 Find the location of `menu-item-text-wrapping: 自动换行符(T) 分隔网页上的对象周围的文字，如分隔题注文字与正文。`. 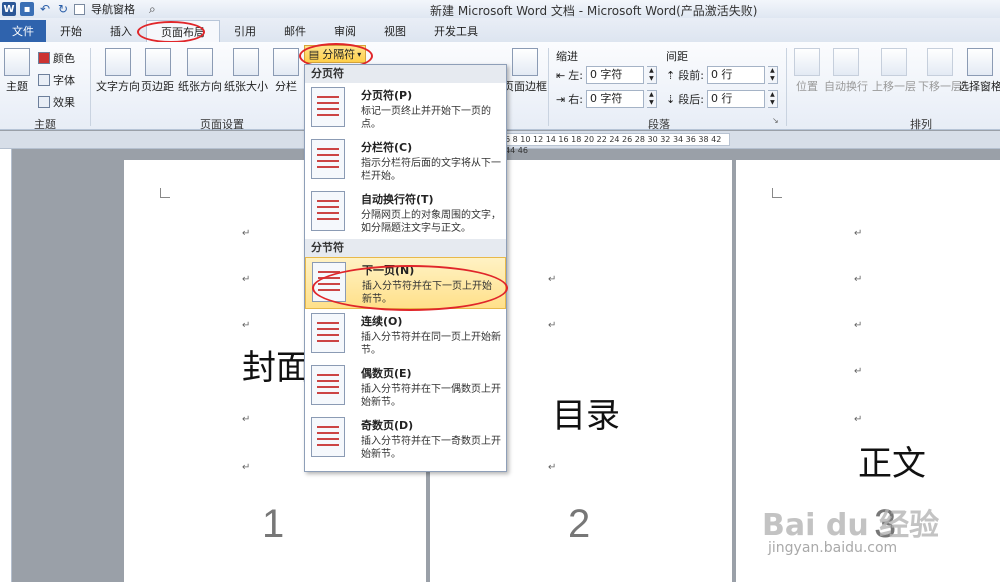

menu-item-text-wrapping: 自动换行符(T) 分隔网页上的对象周围的文字，如分隔题注文字与正文。 is located at coordinates (405, 213).